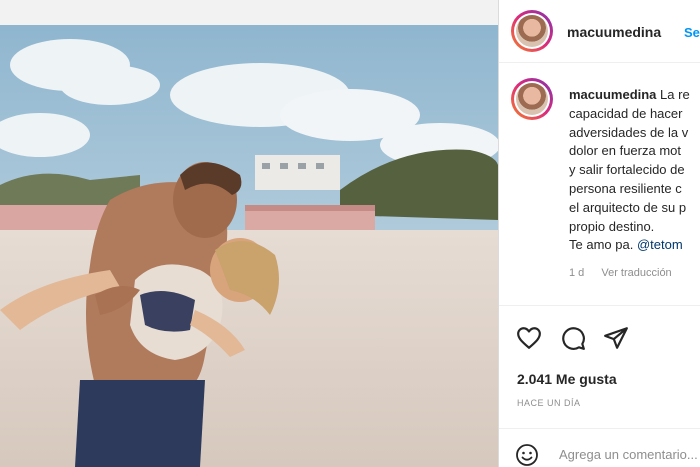 The width and height of the screenshot is (700, 467). Describe the element at coordinates (567, 379) in the screenshot. I see `likes-count: 2.041 Me gusta` at that location.